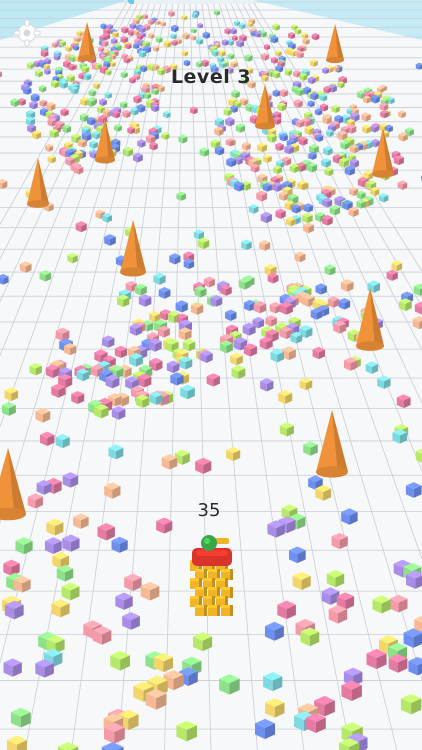 This screenshot has width=422, height=750. I want to click on level-progress-fill, so click(131, 2).